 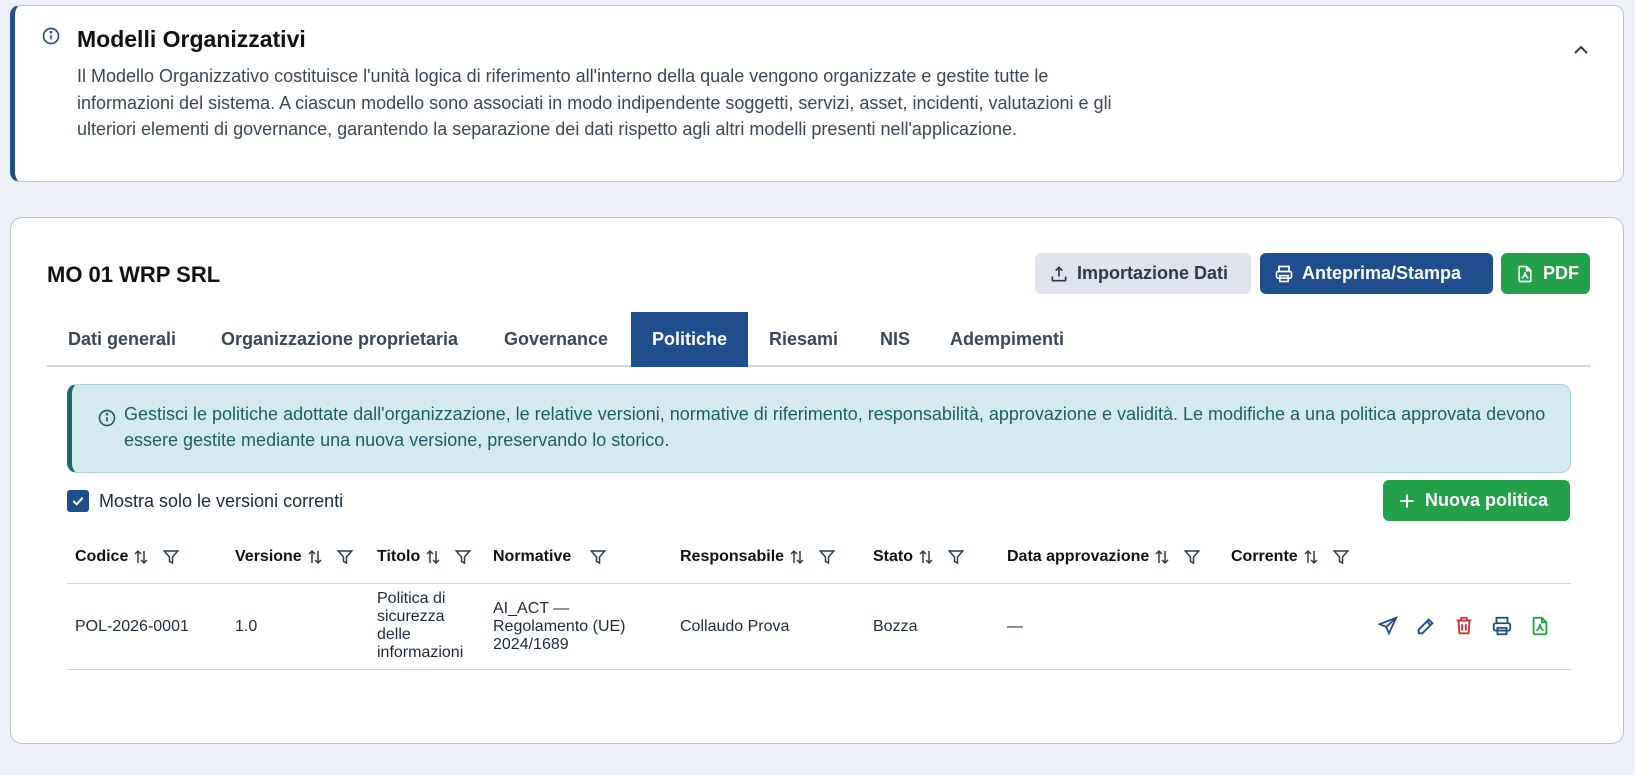 I want to click on column-header-versione: Versione, so click(x=294, y=557).